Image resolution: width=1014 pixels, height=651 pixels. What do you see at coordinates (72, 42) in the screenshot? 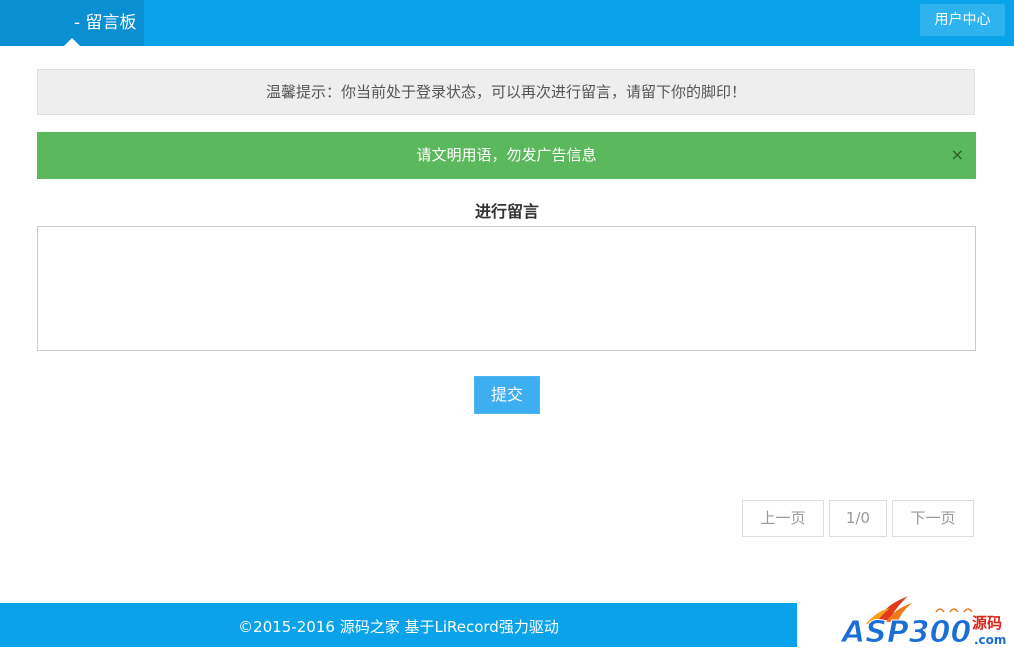
I see `active-caret-icon` at bounding box center [72, 42].